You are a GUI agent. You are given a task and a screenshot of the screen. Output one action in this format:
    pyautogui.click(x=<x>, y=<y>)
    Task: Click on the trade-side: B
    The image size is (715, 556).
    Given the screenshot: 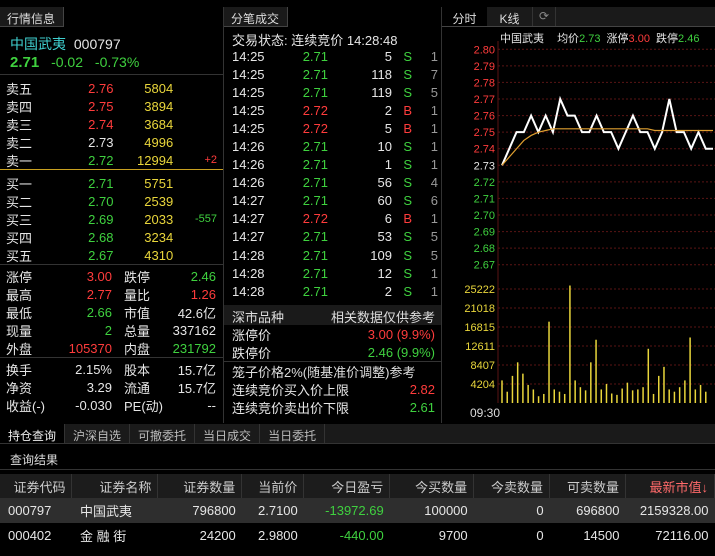 What is the action you would take?
    pyautogui.click(x=407, y=110)
    